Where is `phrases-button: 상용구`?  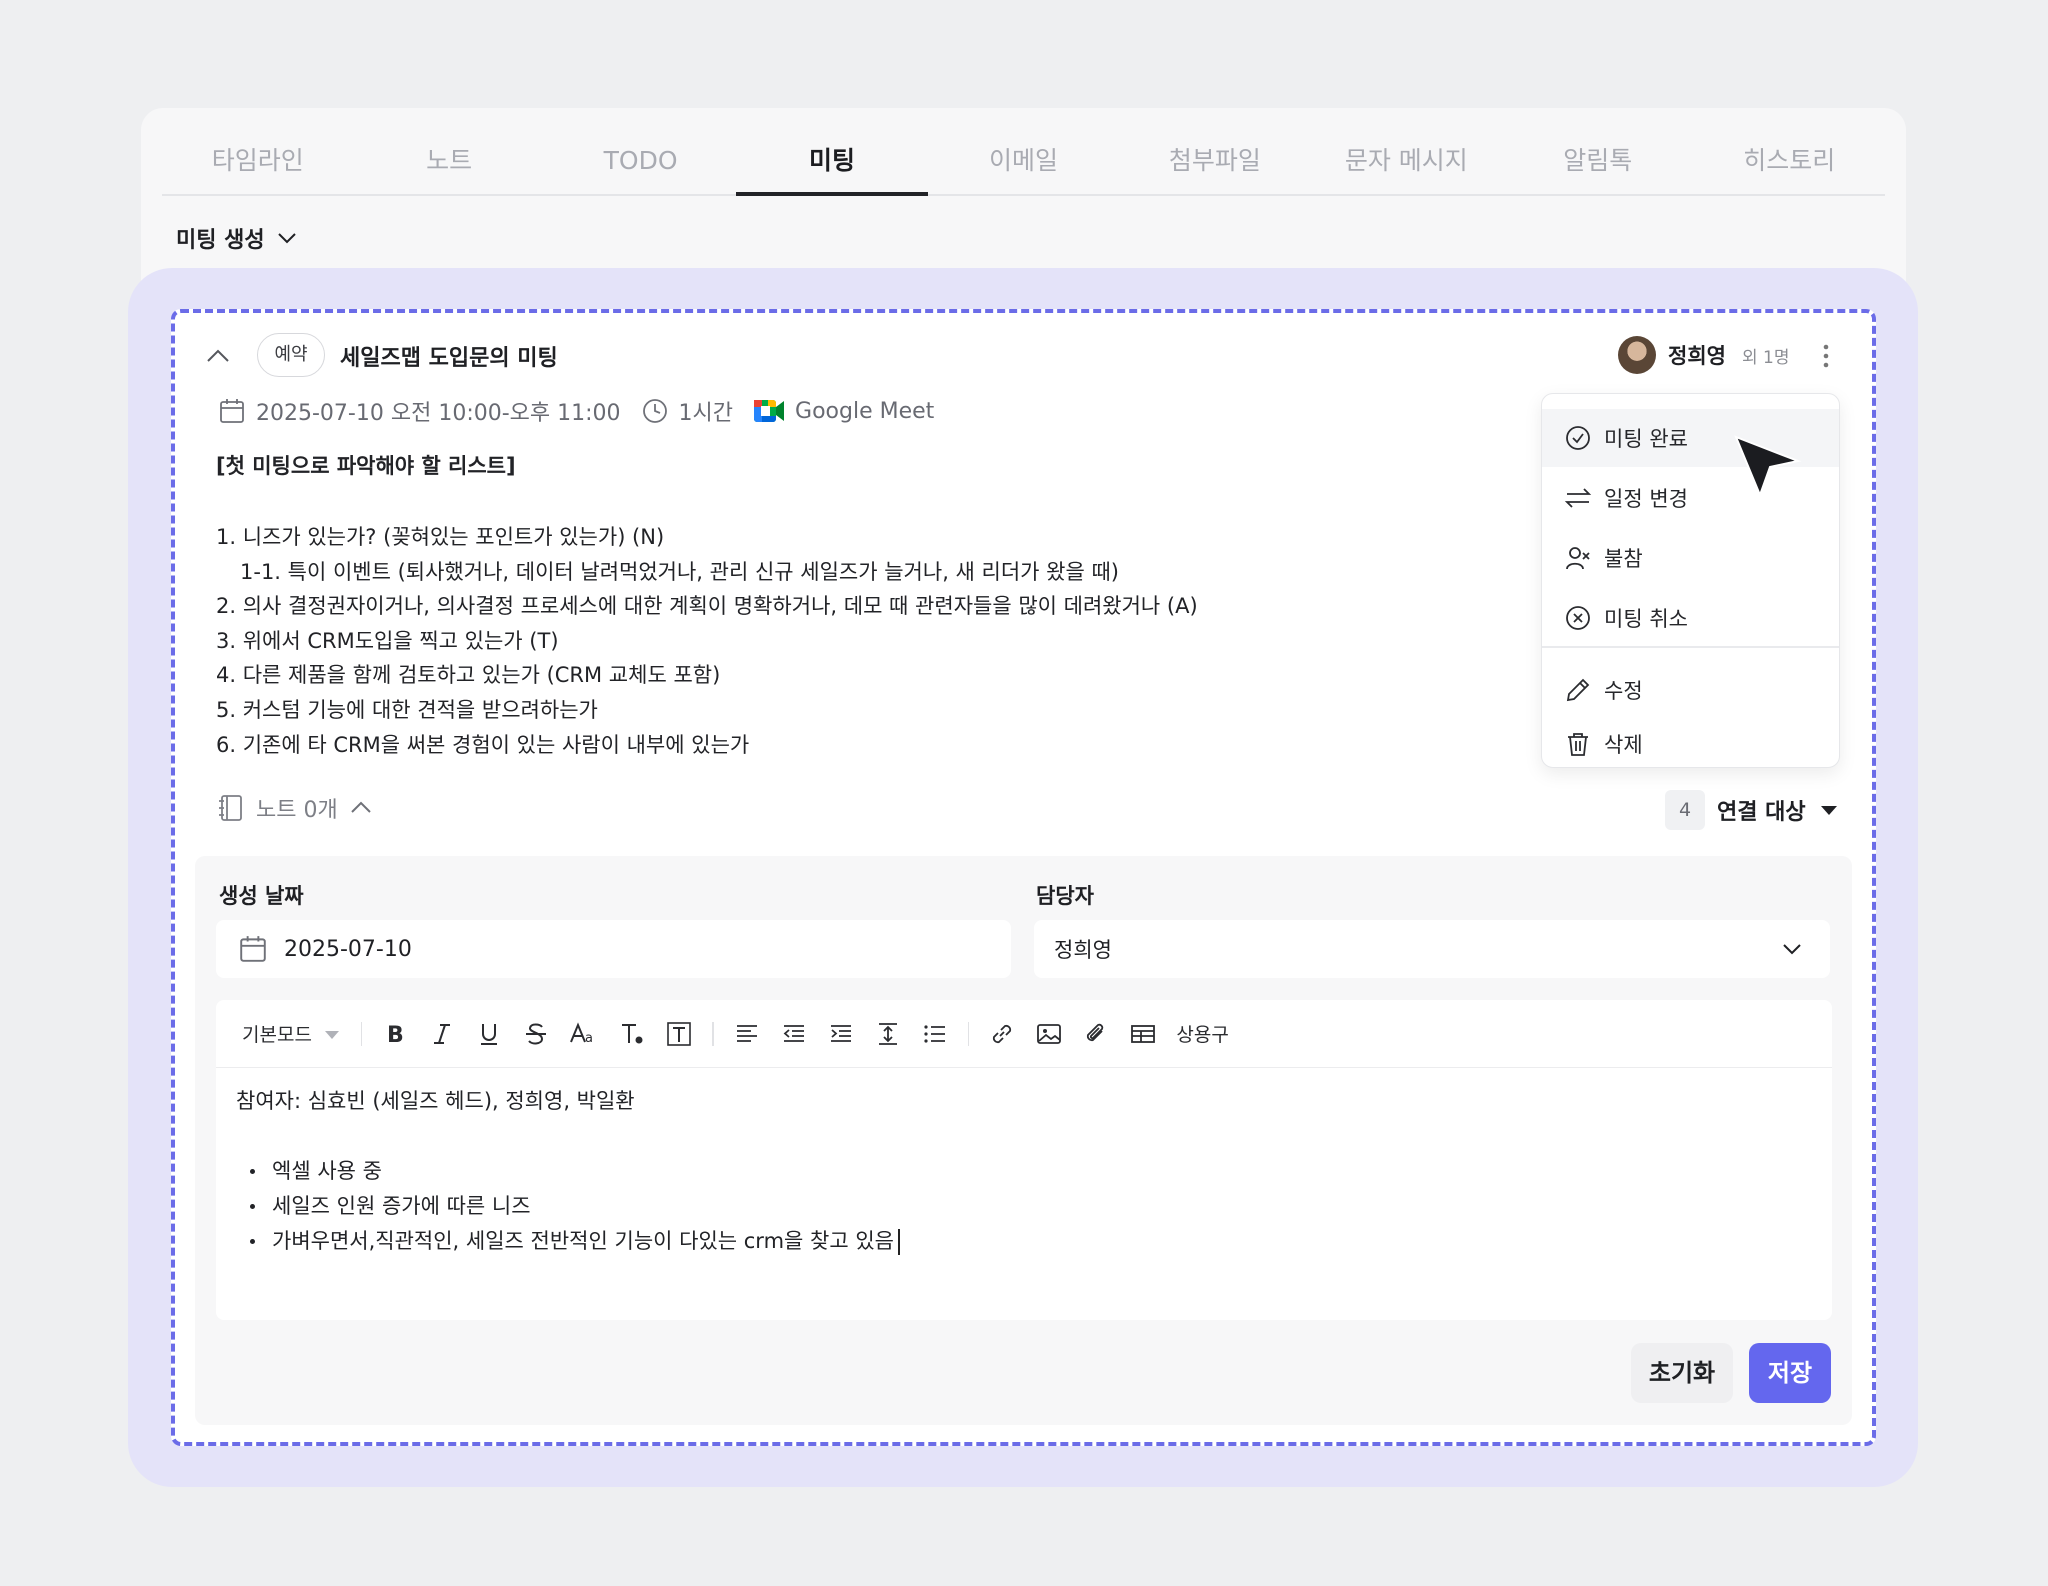 phrases-button: 상용구 is located at coordinates (1202, 1033).